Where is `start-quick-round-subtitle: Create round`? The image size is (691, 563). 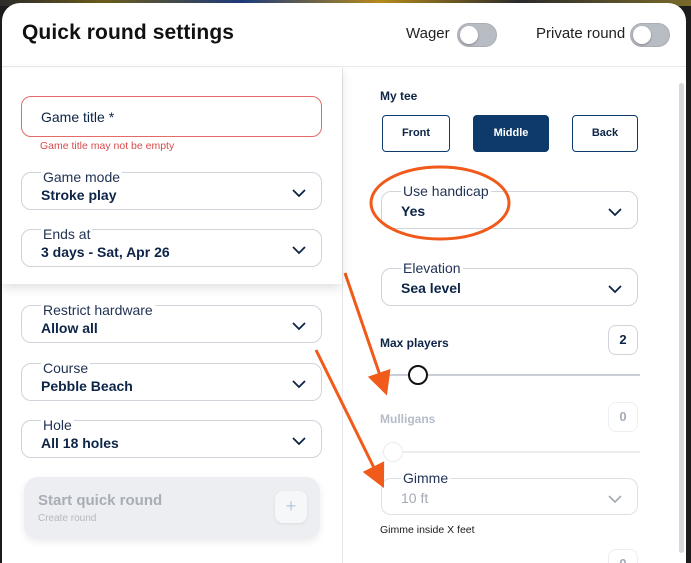 start-quick-round-subtitle: Create round is located at coordinates (67, 518).